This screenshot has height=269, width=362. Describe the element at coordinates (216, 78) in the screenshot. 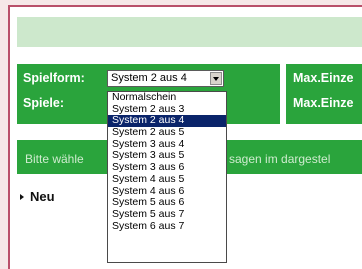

I see `chevron-down-icon` at that location.